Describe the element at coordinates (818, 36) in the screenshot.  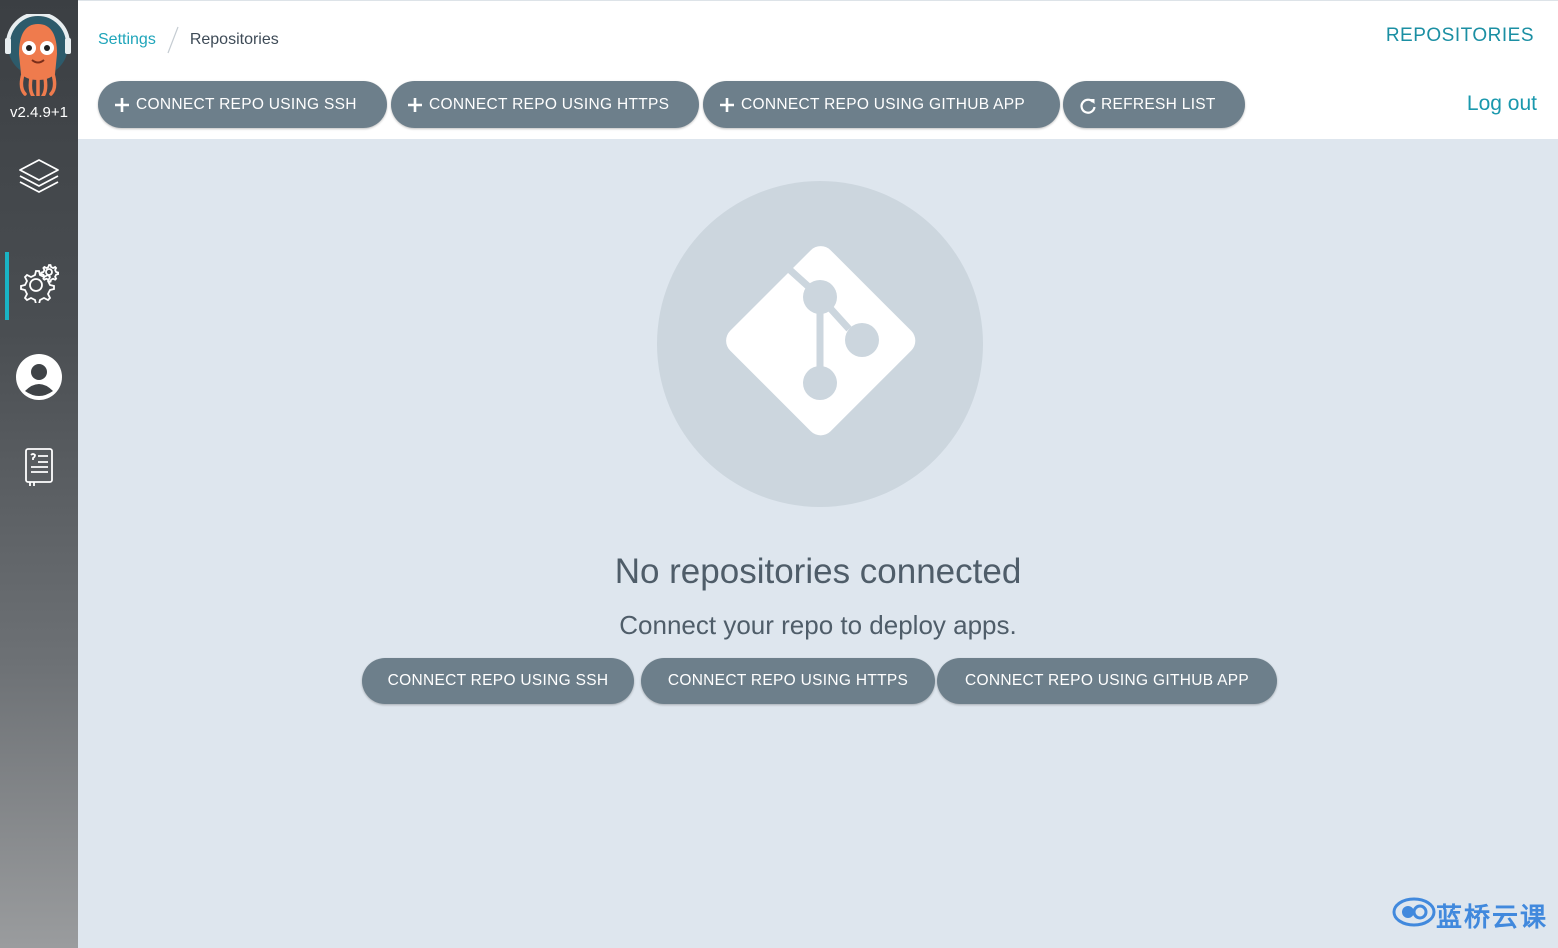
I see `top-bar: Settings Repositories REPOSITORIES` at that location.